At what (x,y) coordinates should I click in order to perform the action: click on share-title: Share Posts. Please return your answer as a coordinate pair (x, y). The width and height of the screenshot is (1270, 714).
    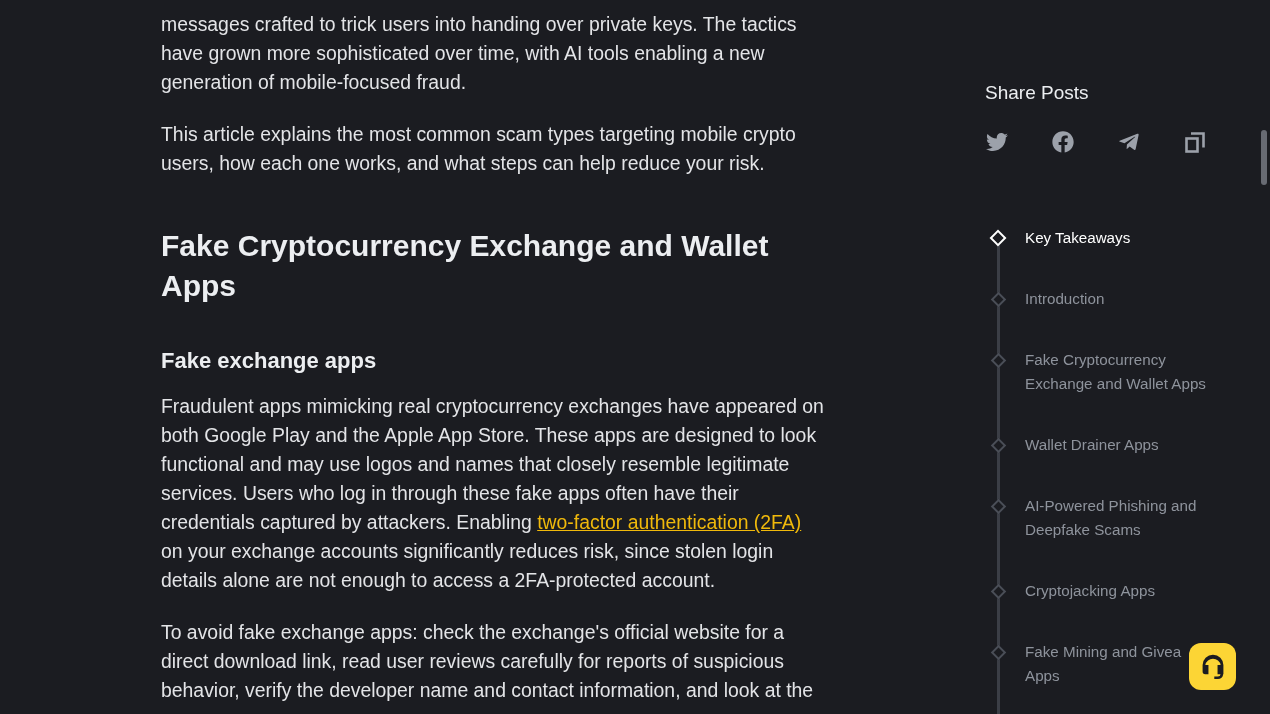
    Looking at the image, I should click on (1037, 93).